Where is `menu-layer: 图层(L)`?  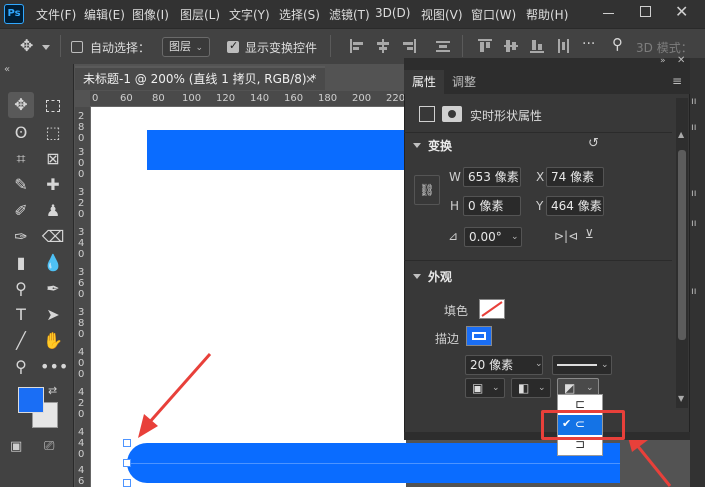 menu-layer: 图层(L) is located at coordinates (200, 14).